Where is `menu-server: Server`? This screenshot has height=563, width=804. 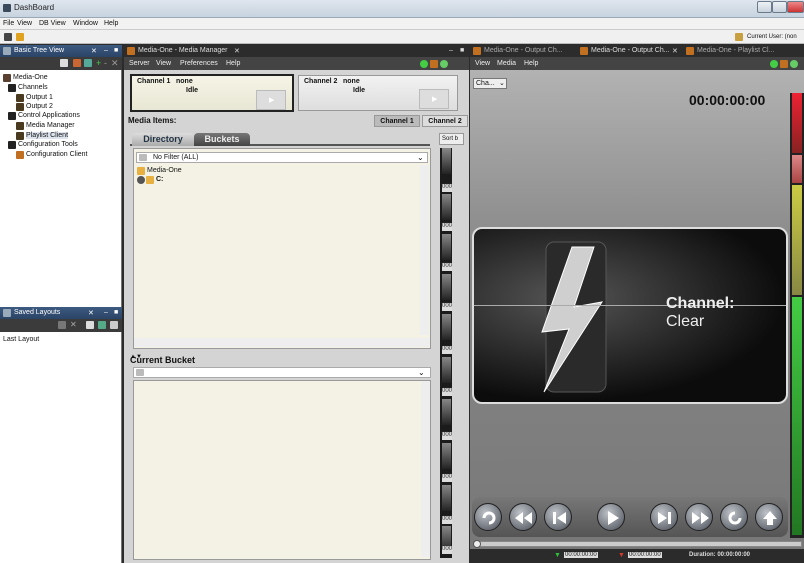
menu-server: Server is located at coordinates (139, 63).